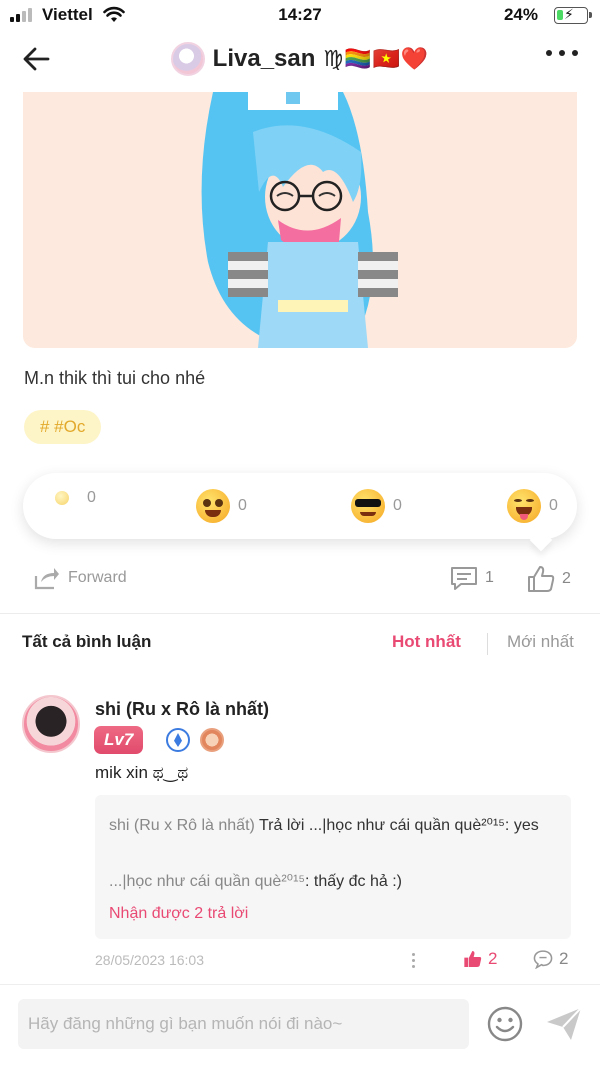 This screenshot has height=1067, width=600. I want to click on sparkle-emoji-icon, so click(62, 498).